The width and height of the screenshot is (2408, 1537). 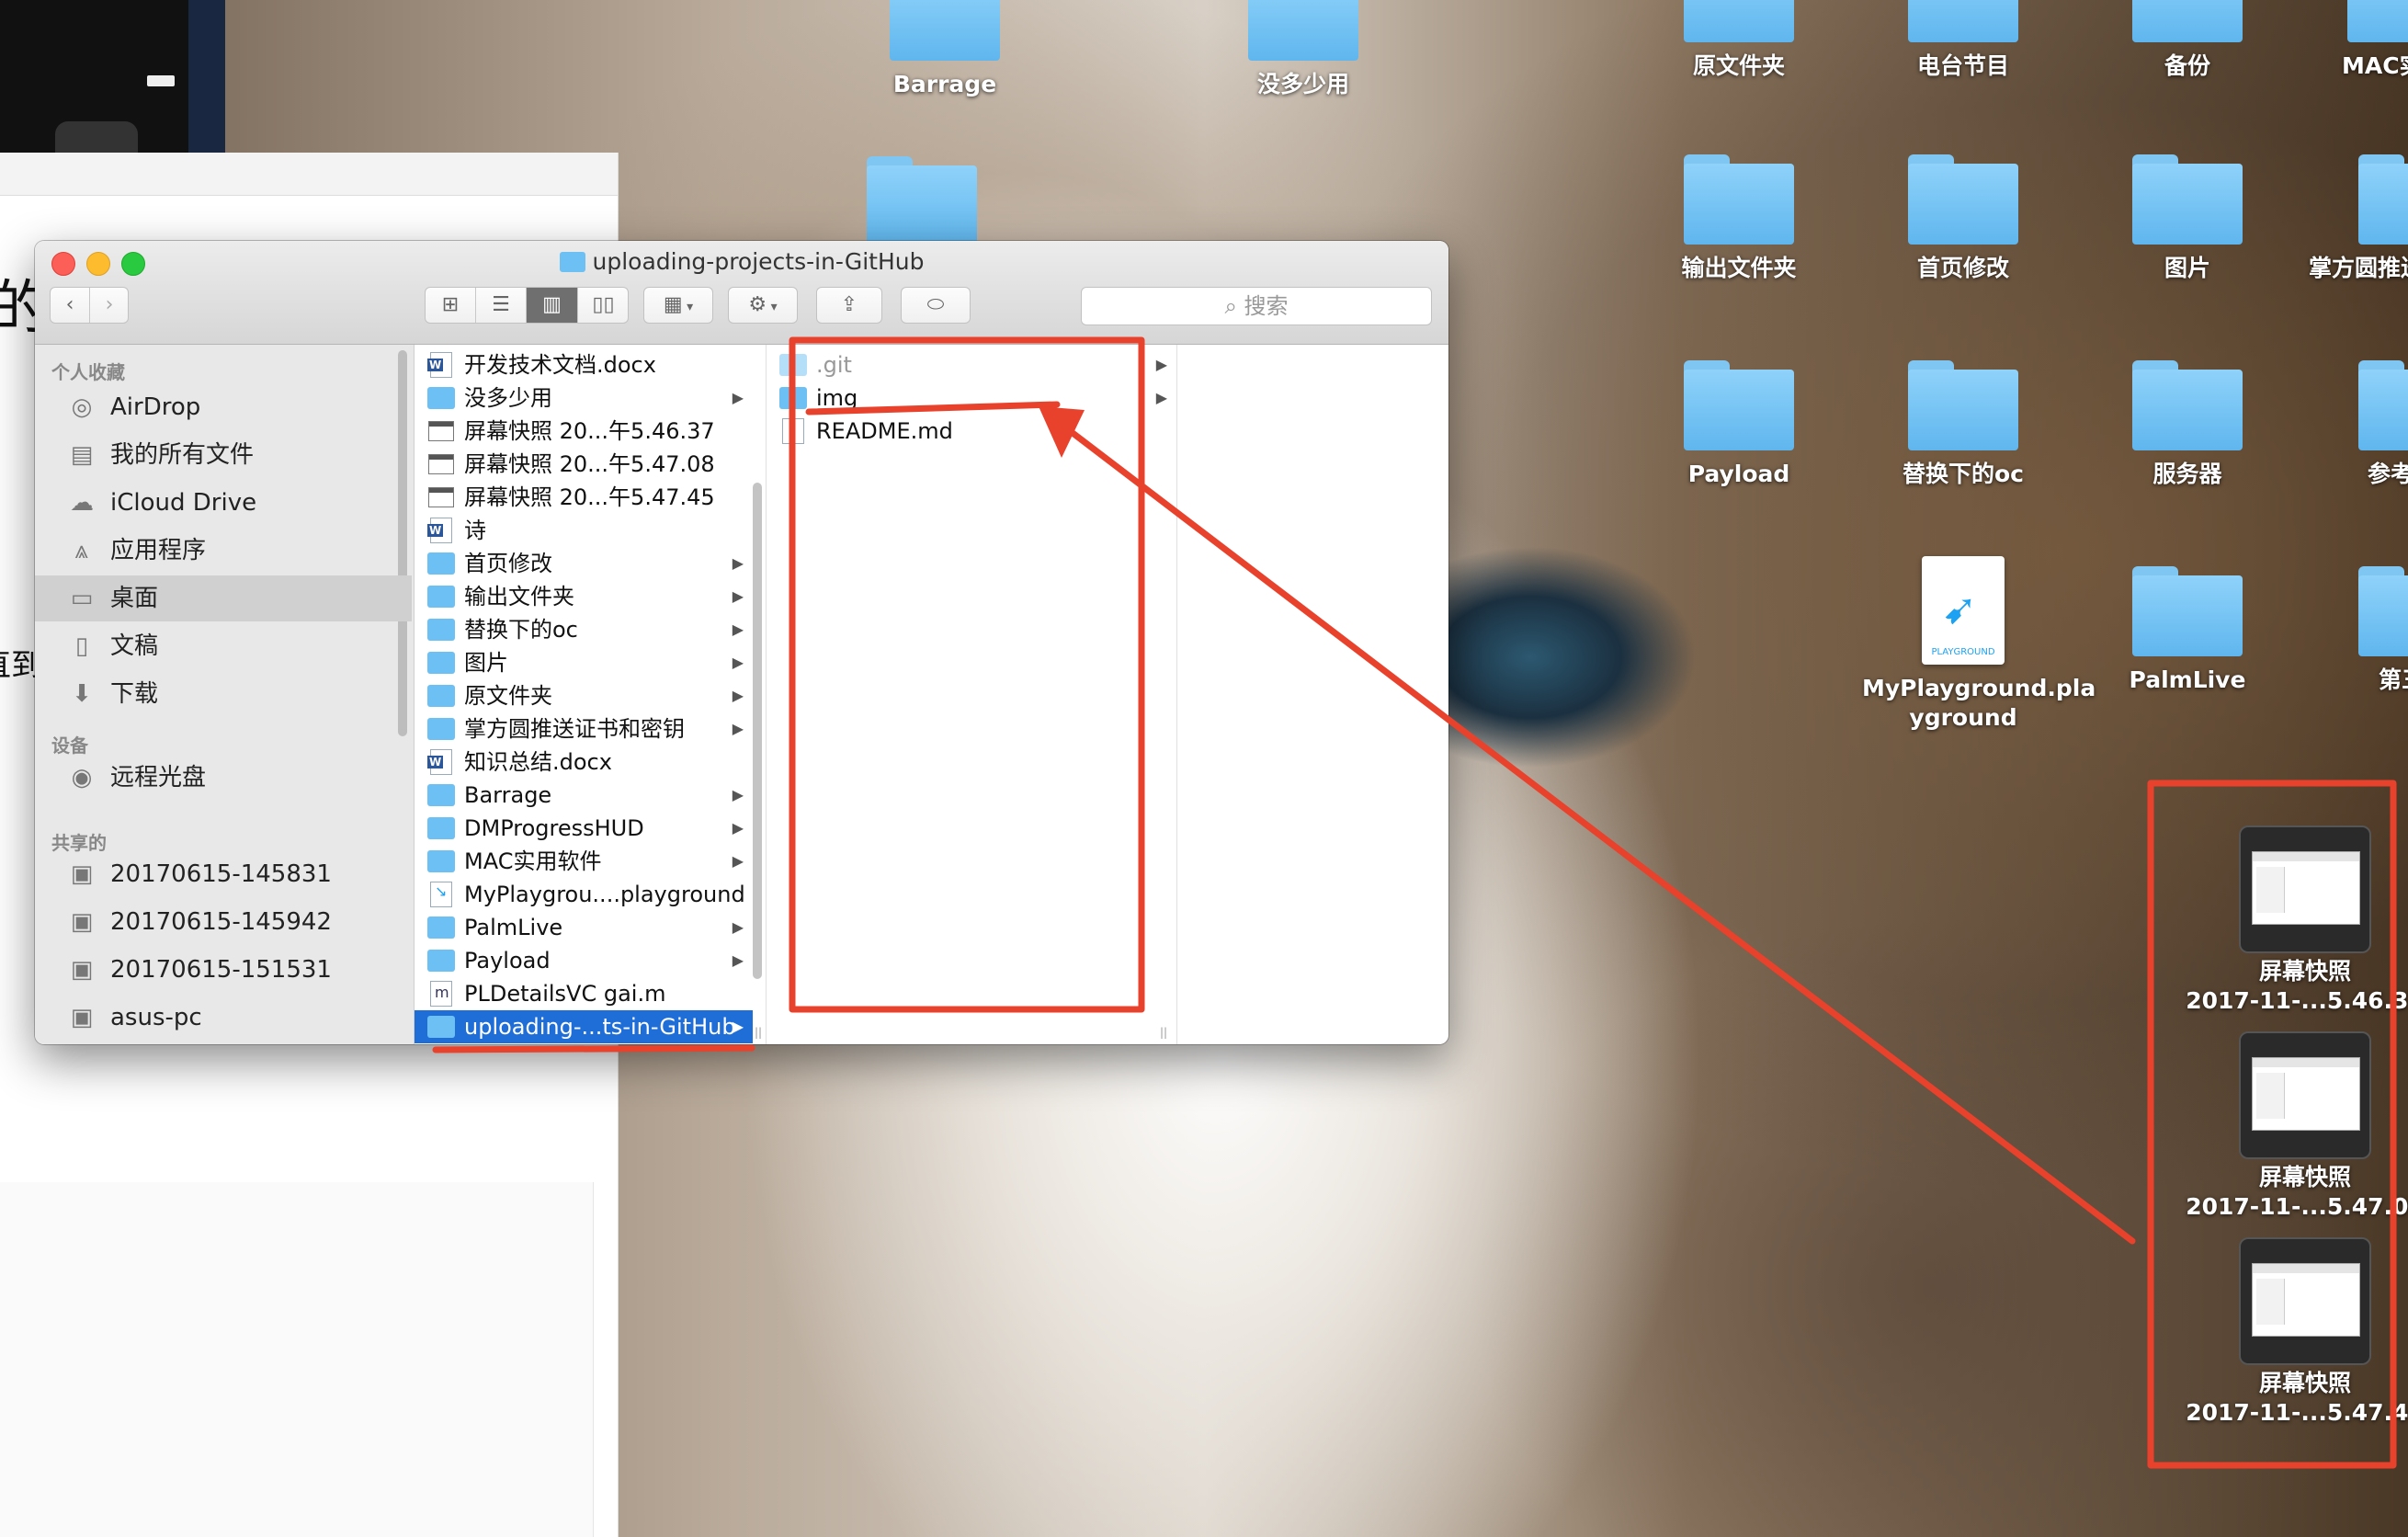 I want to click on back-button: ‹, so click(x=70, y=305).